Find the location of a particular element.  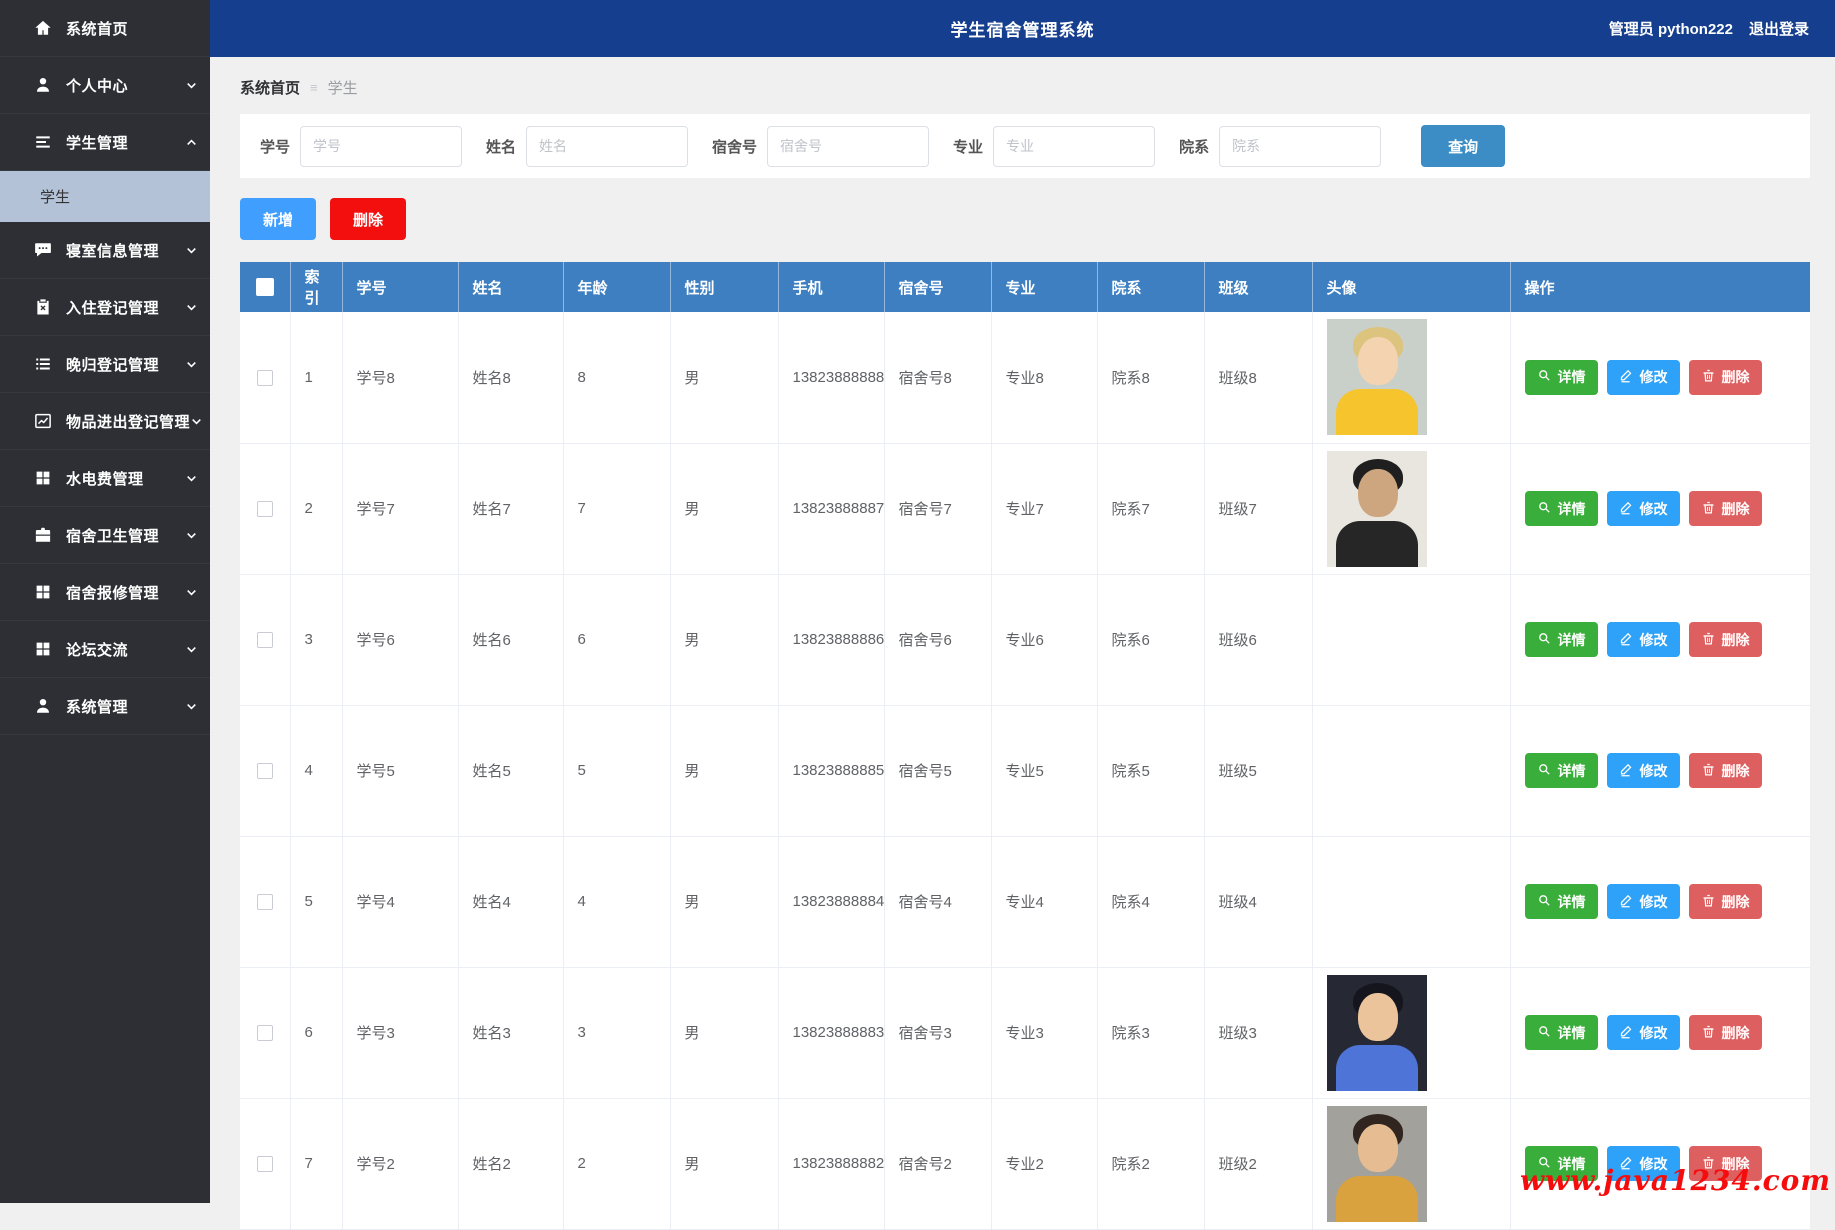

sidebar-subitem-active: 学生 is located at coordinates (105, 196).